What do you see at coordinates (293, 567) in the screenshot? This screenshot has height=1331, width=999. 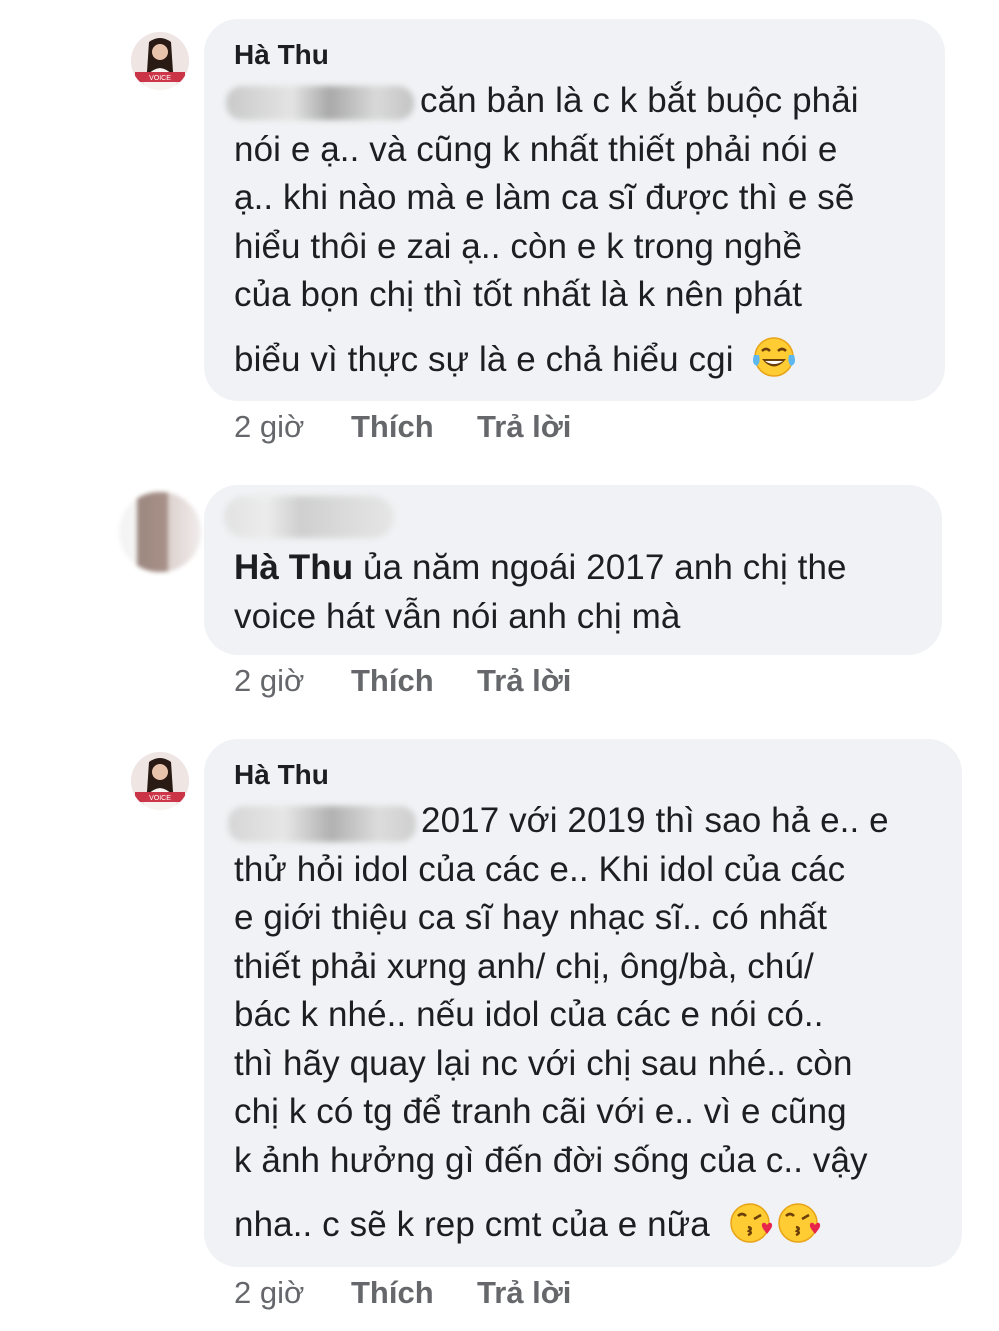 I see `mention-link: Hà Thu` at bounding box center [293, 567].